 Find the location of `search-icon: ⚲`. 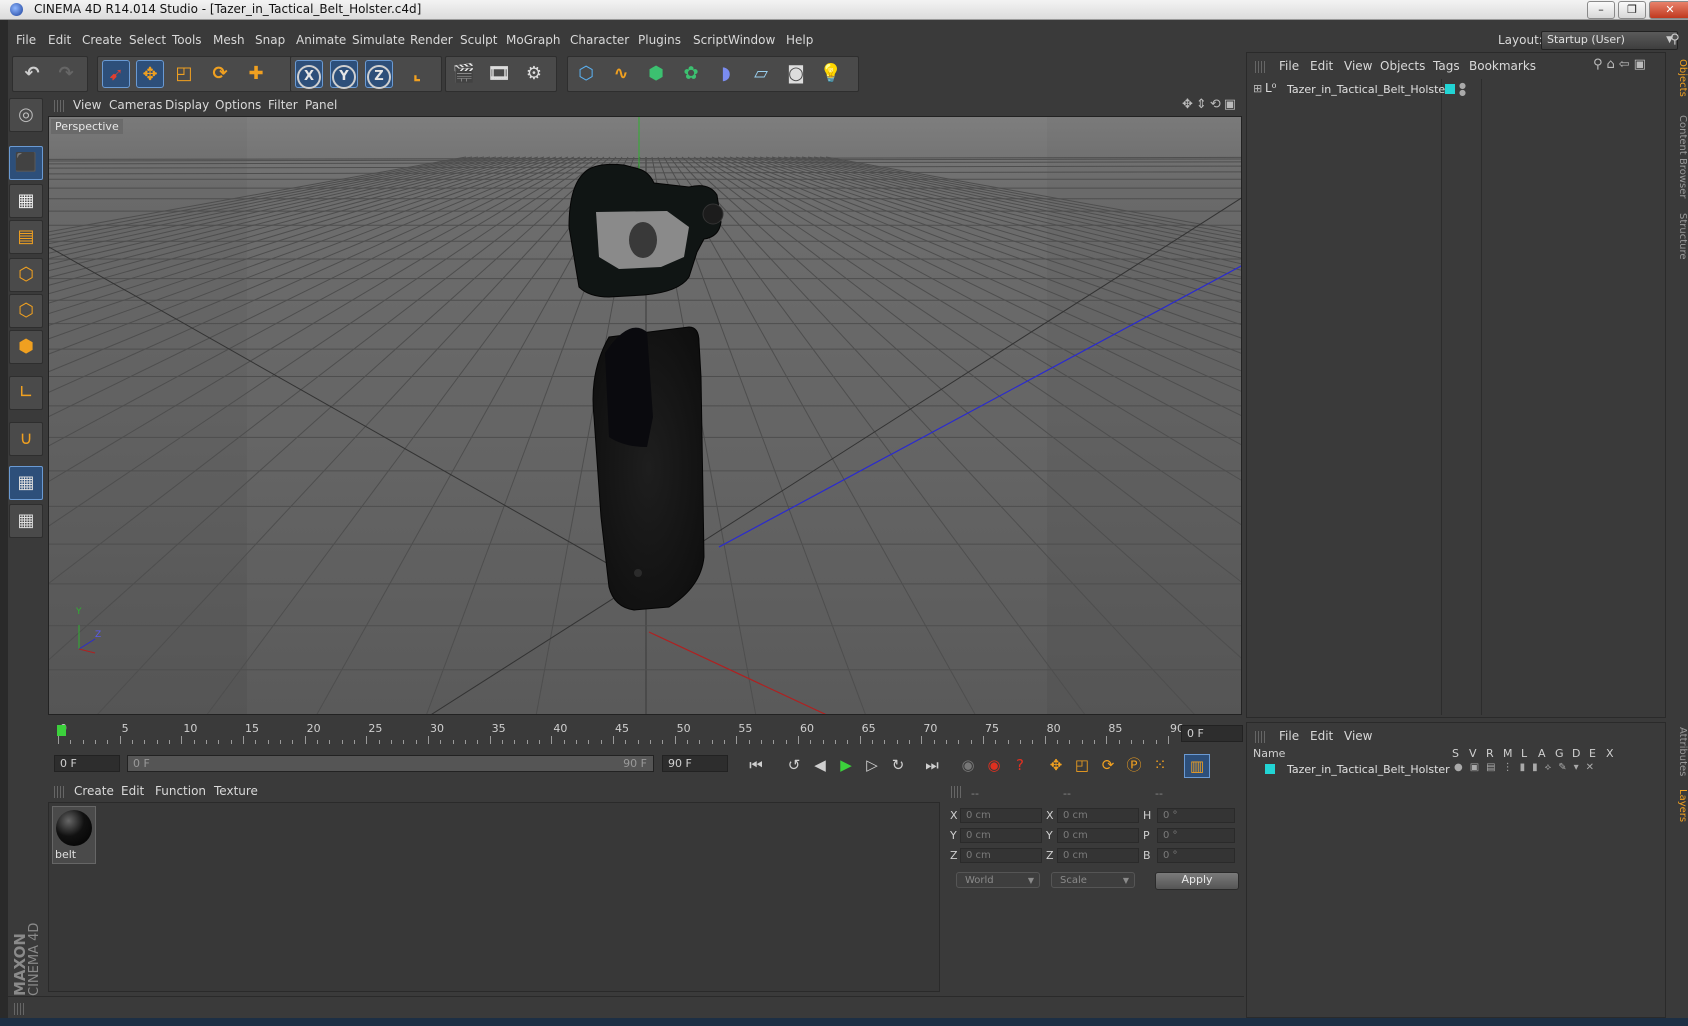

search-icon: ⚲ is located at coordinates (1675, 39).